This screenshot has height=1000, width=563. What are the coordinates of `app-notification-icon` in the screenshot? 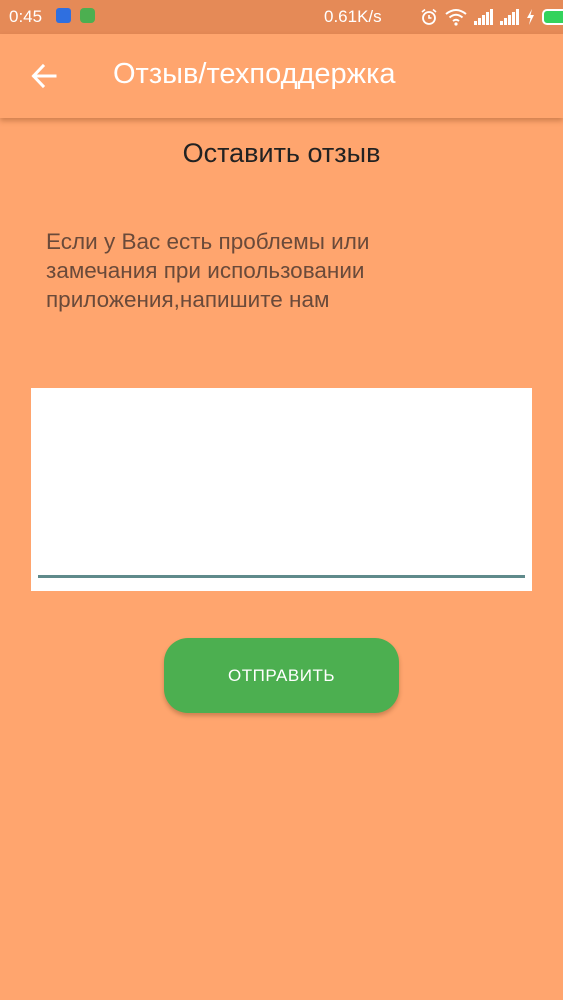 It's located at (63, 15).